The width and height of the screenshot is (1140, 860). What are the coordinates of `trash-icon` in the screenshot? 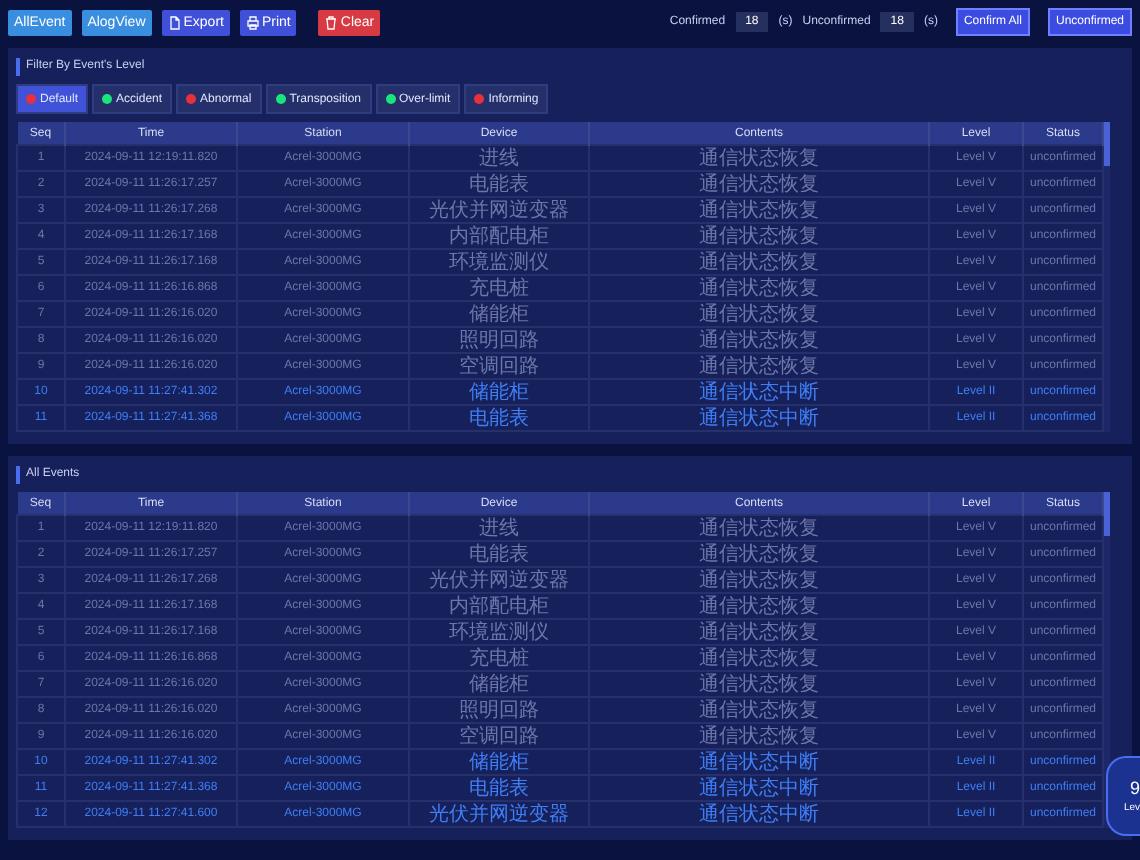 It's located at (331, 22).